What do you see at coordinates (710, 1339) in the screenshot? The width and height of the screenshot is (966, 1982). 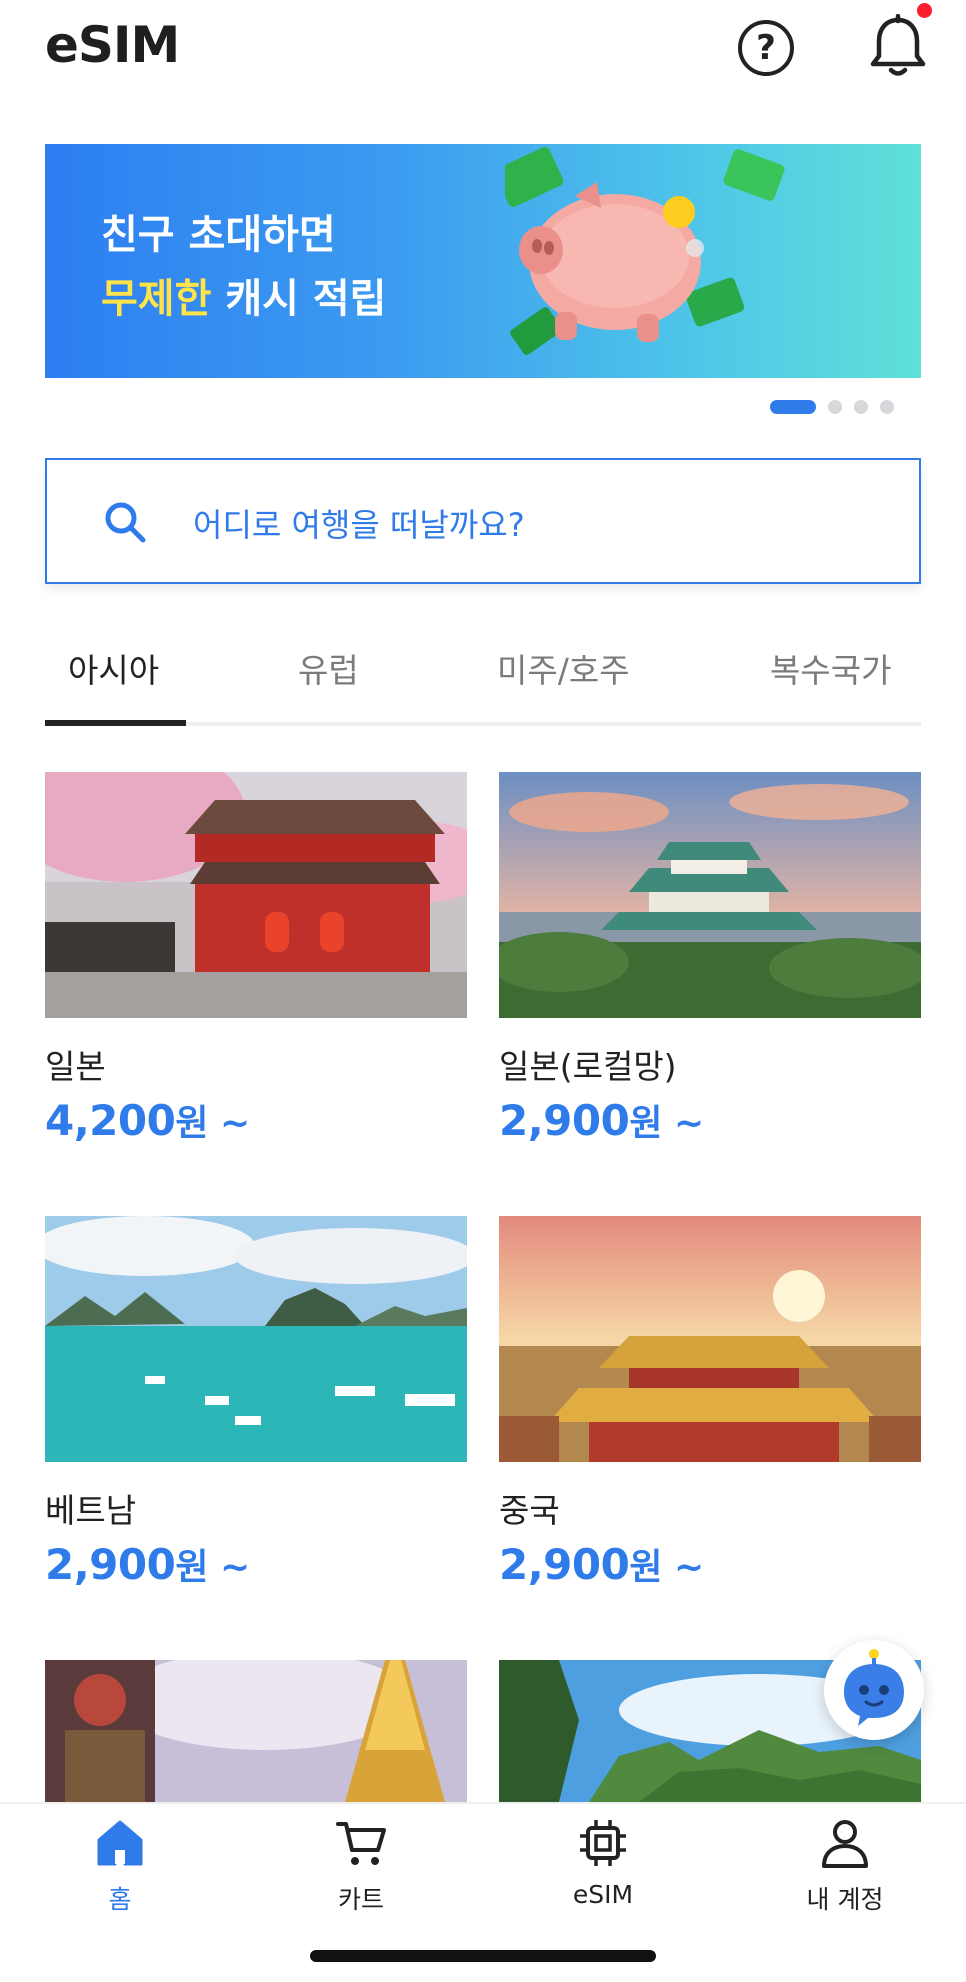 I see `product-image-china` at bounding box center [710, 1339].